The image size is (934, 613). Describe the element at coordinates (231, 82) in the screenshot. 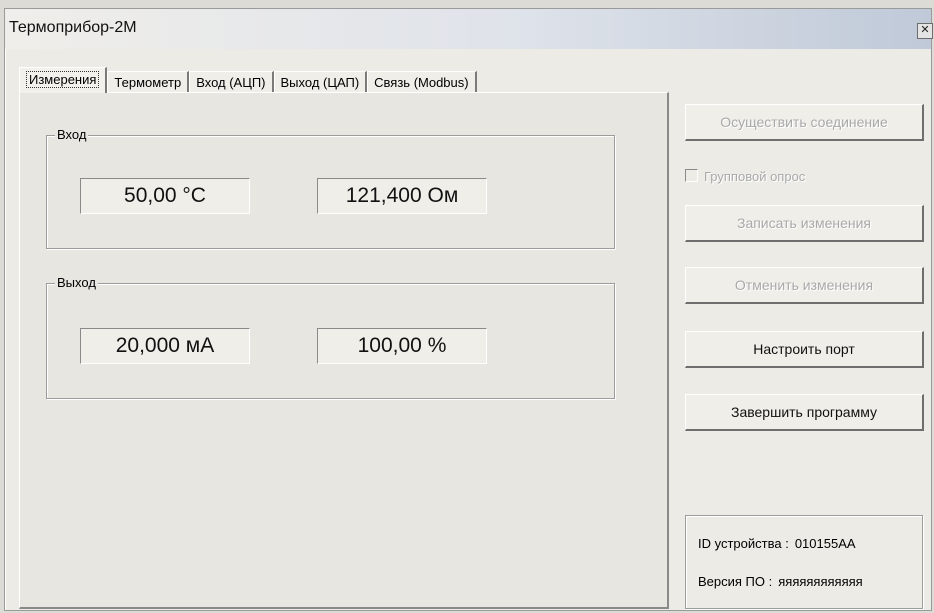

I see `tab-input-adc: Вход (АЦП)` at that location.